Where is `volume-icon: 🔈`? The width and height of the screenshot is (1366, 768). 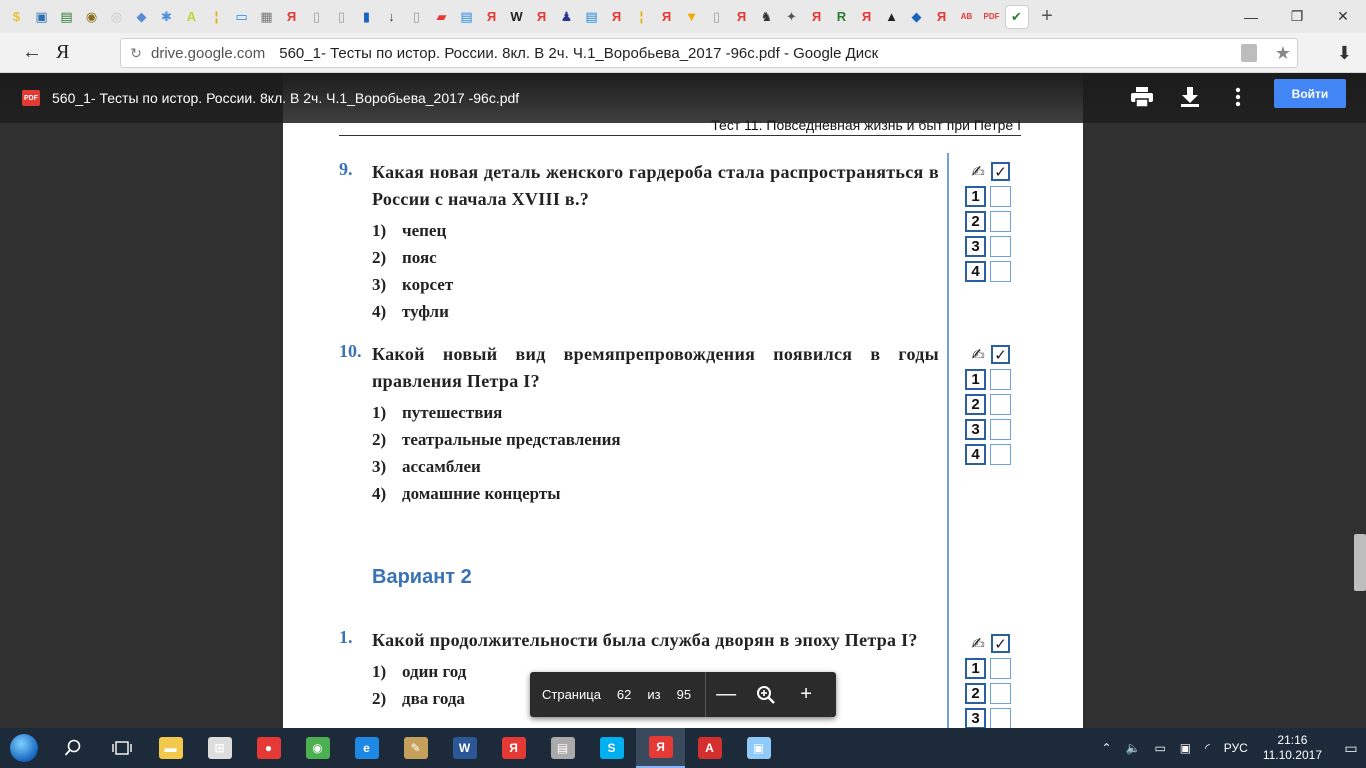
volume-icon: 🔈 is located at coordinates (1133, 748).